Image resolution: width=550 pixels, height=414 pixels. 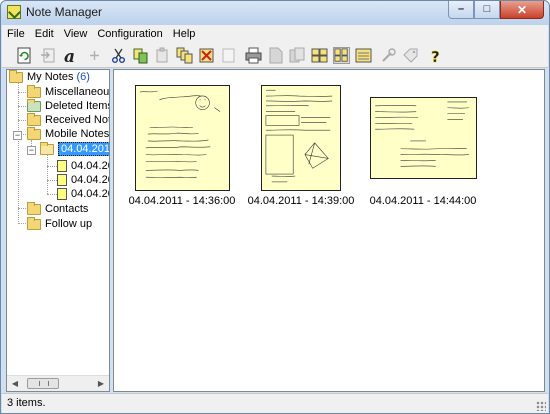 I want to click on view-small-icon, so click(x=363, y=55).